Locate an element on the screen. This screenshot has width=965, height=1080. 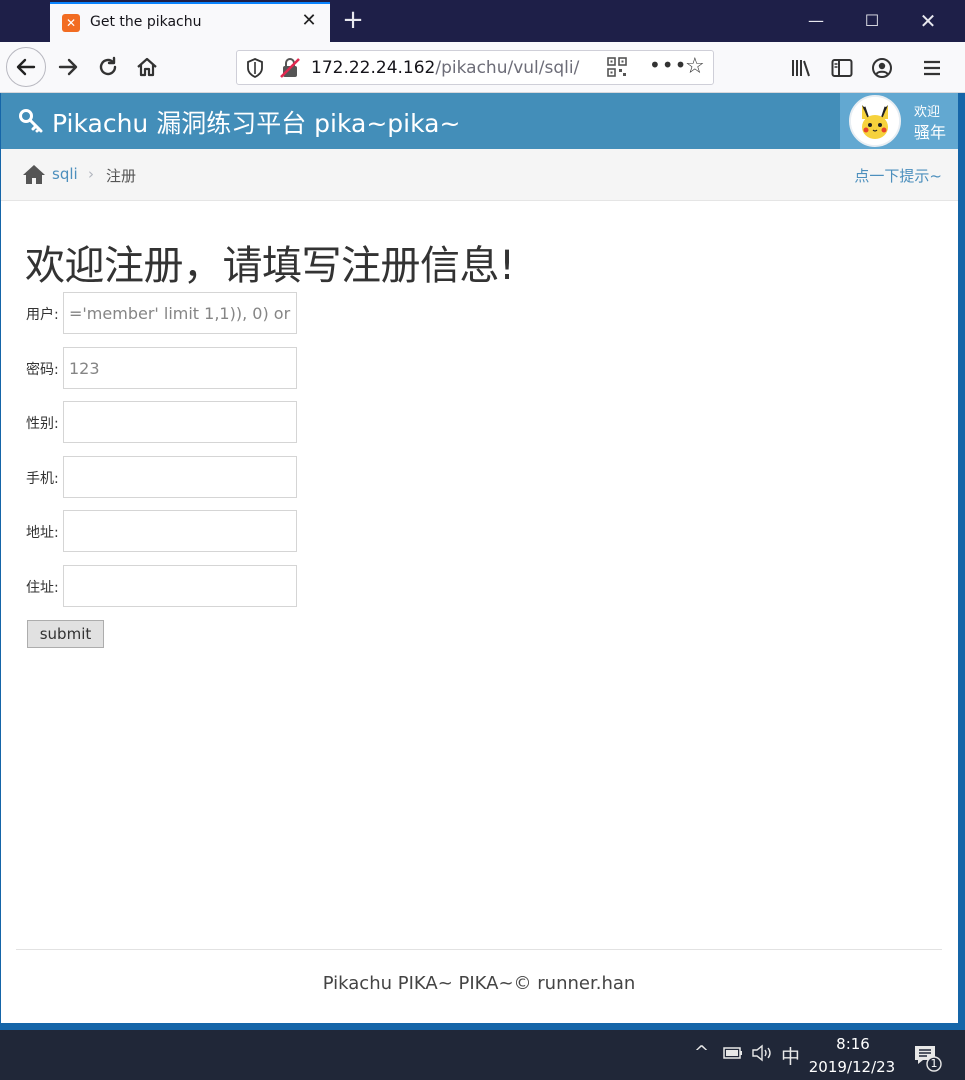
insecure-lock-icon is located at coordinates (290, 68).